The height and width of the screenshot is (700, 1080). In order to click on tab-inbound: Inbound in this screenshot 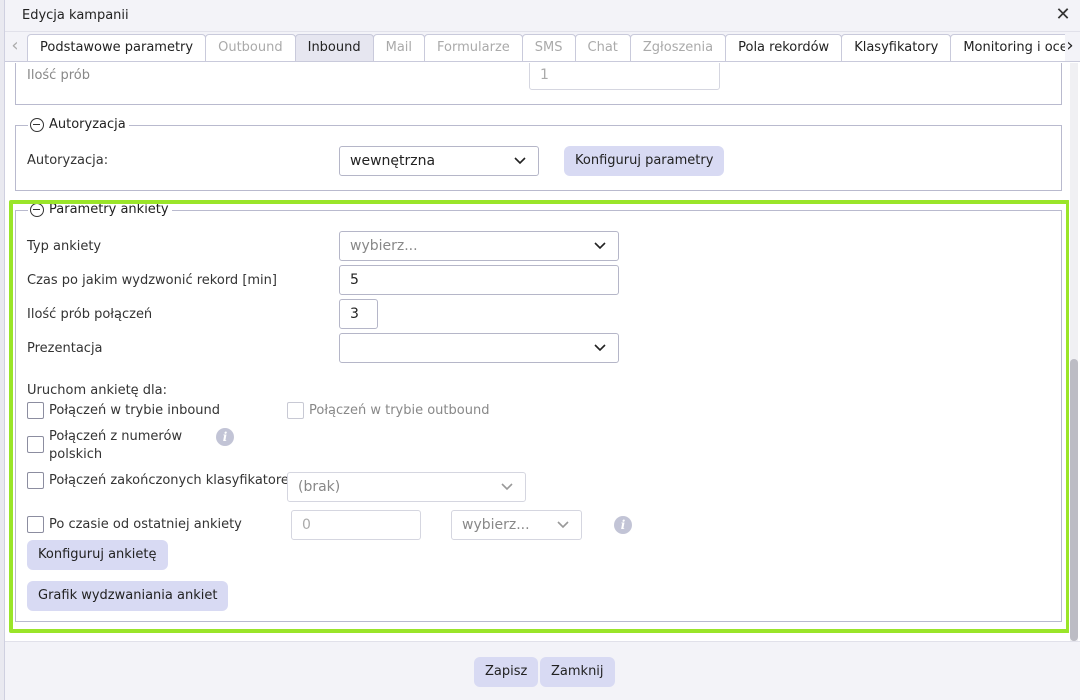, I will do `click(334, 47)`.